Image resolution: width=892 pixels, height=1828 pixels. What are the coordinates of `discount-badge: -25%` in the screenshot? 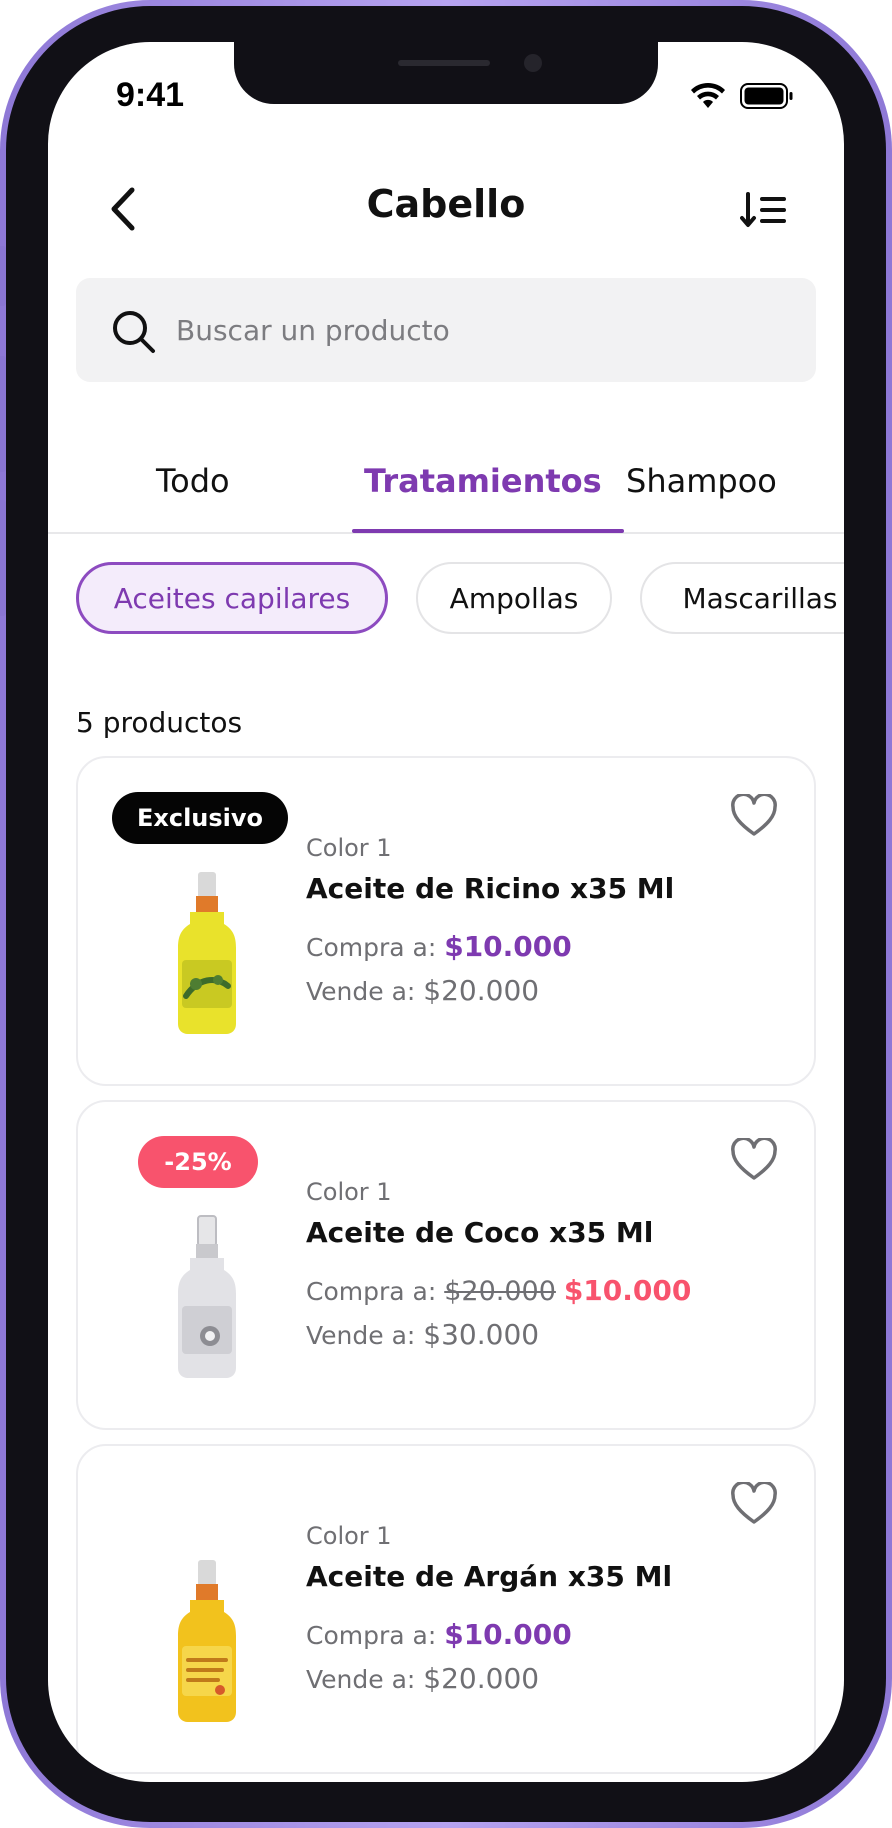 It's located at (198, 1162).